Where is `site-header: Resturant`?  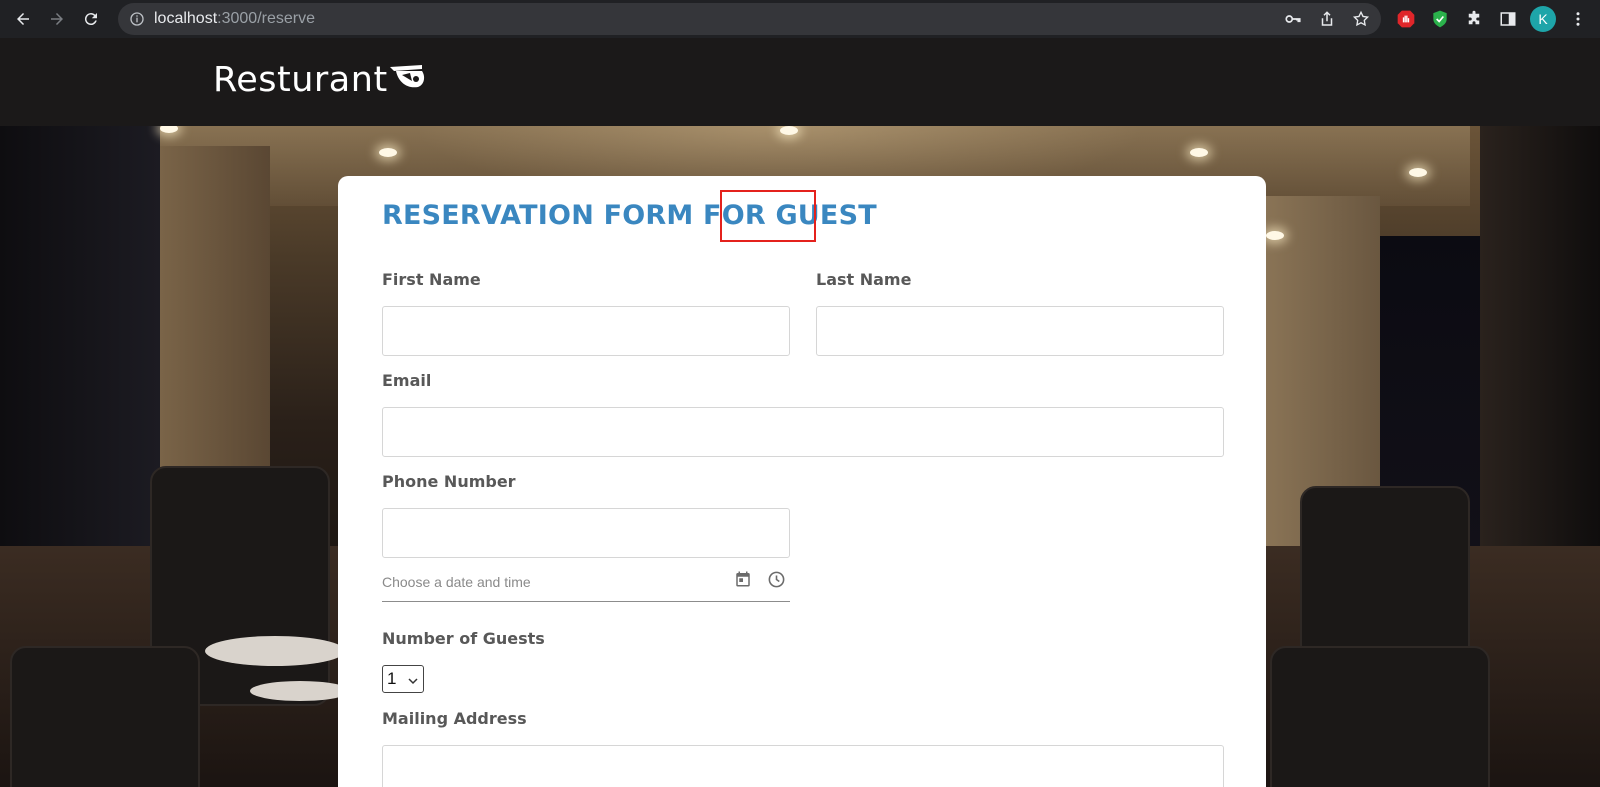
site-header: Resturant is located at coordinates (800, 82).